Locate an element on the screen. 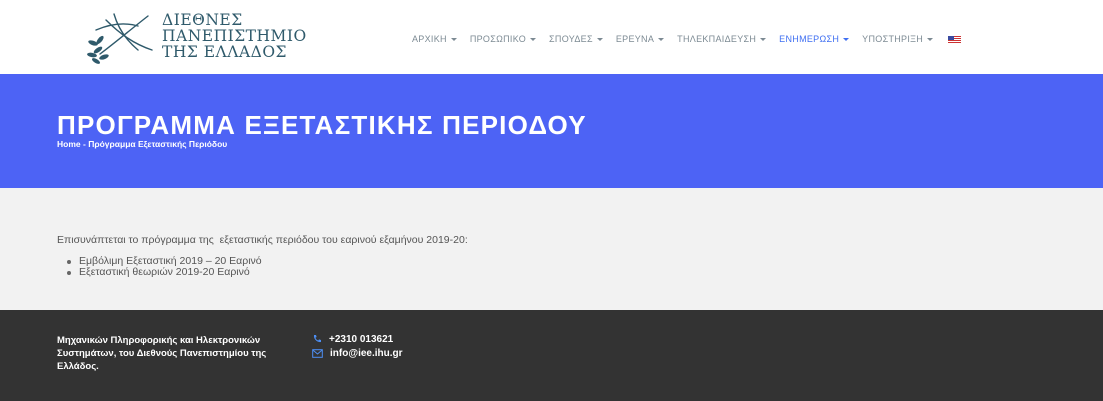  nav-item-studies: ΣΠΟΥΔΕΣ is located at coordinates (576, 39).